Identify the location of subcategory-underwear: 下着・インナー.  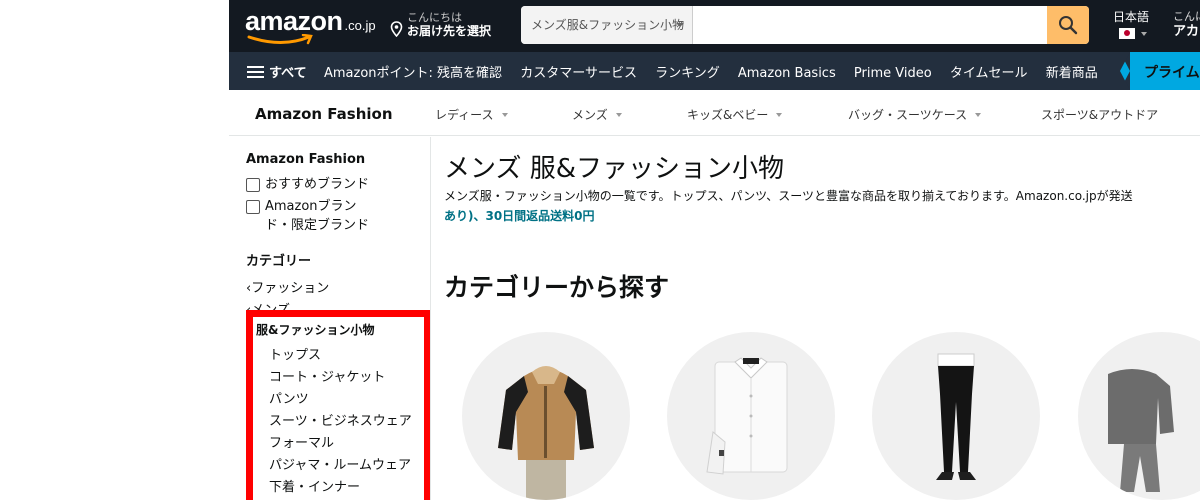
(314, 485).